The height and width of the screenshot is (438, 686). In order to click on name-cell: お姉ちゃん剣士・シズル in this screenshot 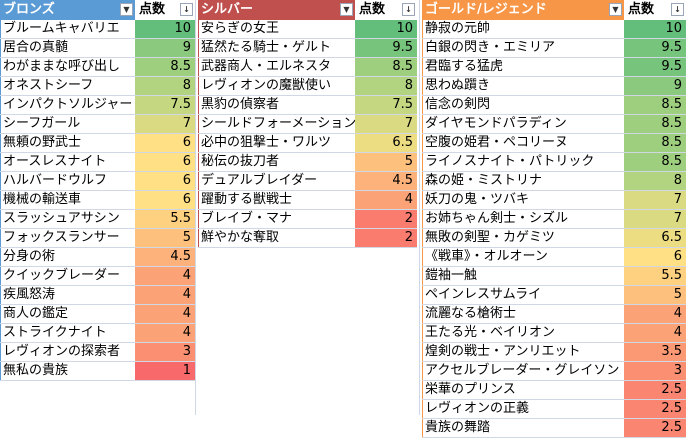, I will do `click(523, 219)`.